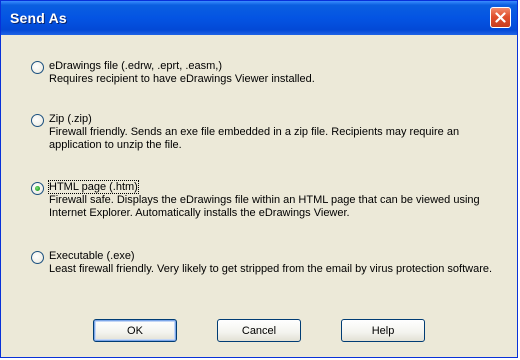 This screenshot has width=520, height=360. What do you see at coordinates (135, 66) in the screenshot?
I see `option-label-edrawings: eDrawings file (.edrw, .eprt, .easm,)` at bounding box center [135, 66].